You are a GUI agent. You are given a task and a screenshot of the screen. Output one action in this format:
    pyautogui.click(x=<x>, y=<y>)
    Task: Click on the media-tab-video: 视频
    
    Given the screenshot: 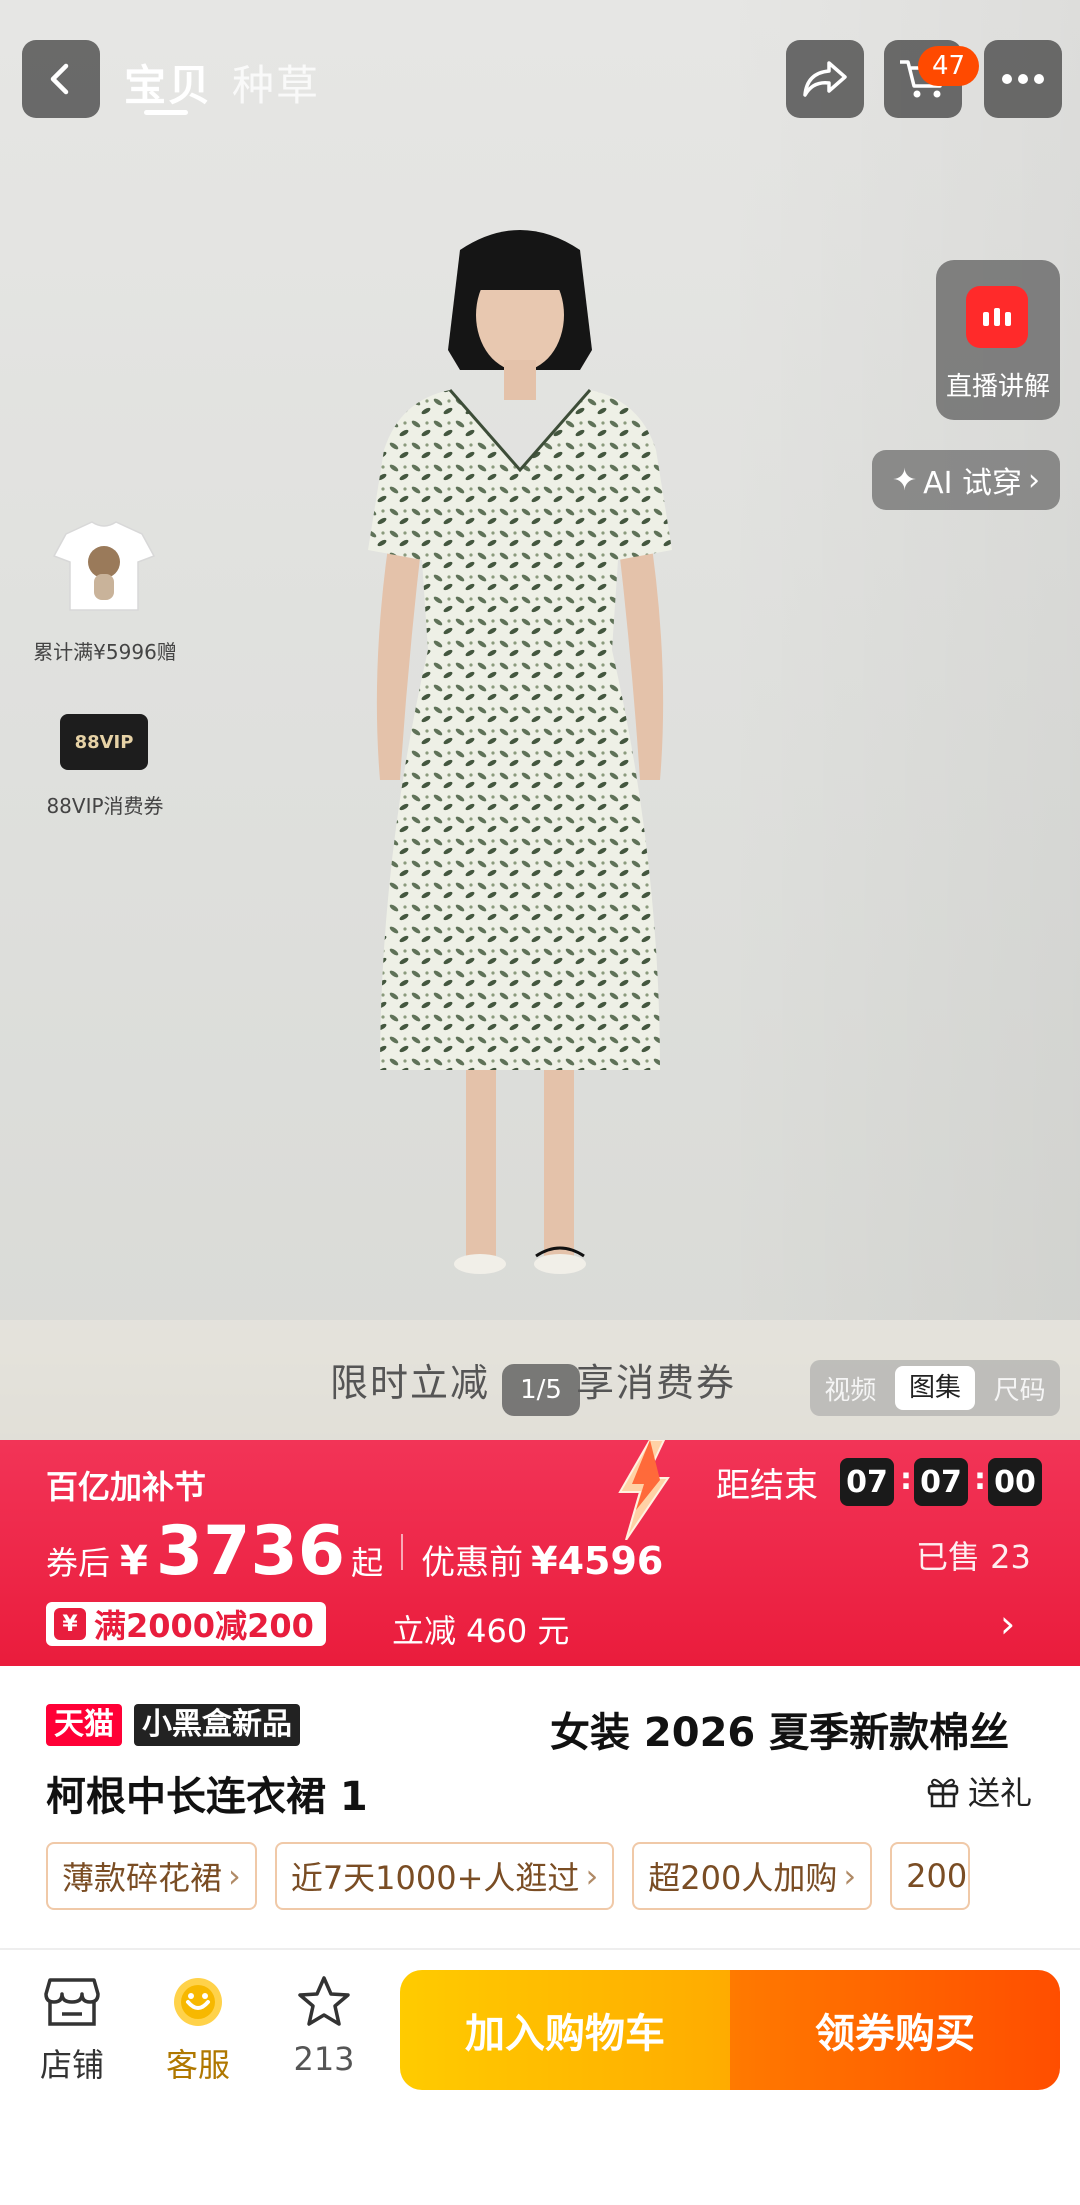 What is the action you would take?
    pyautogui.click(x=850, y=1388)
    